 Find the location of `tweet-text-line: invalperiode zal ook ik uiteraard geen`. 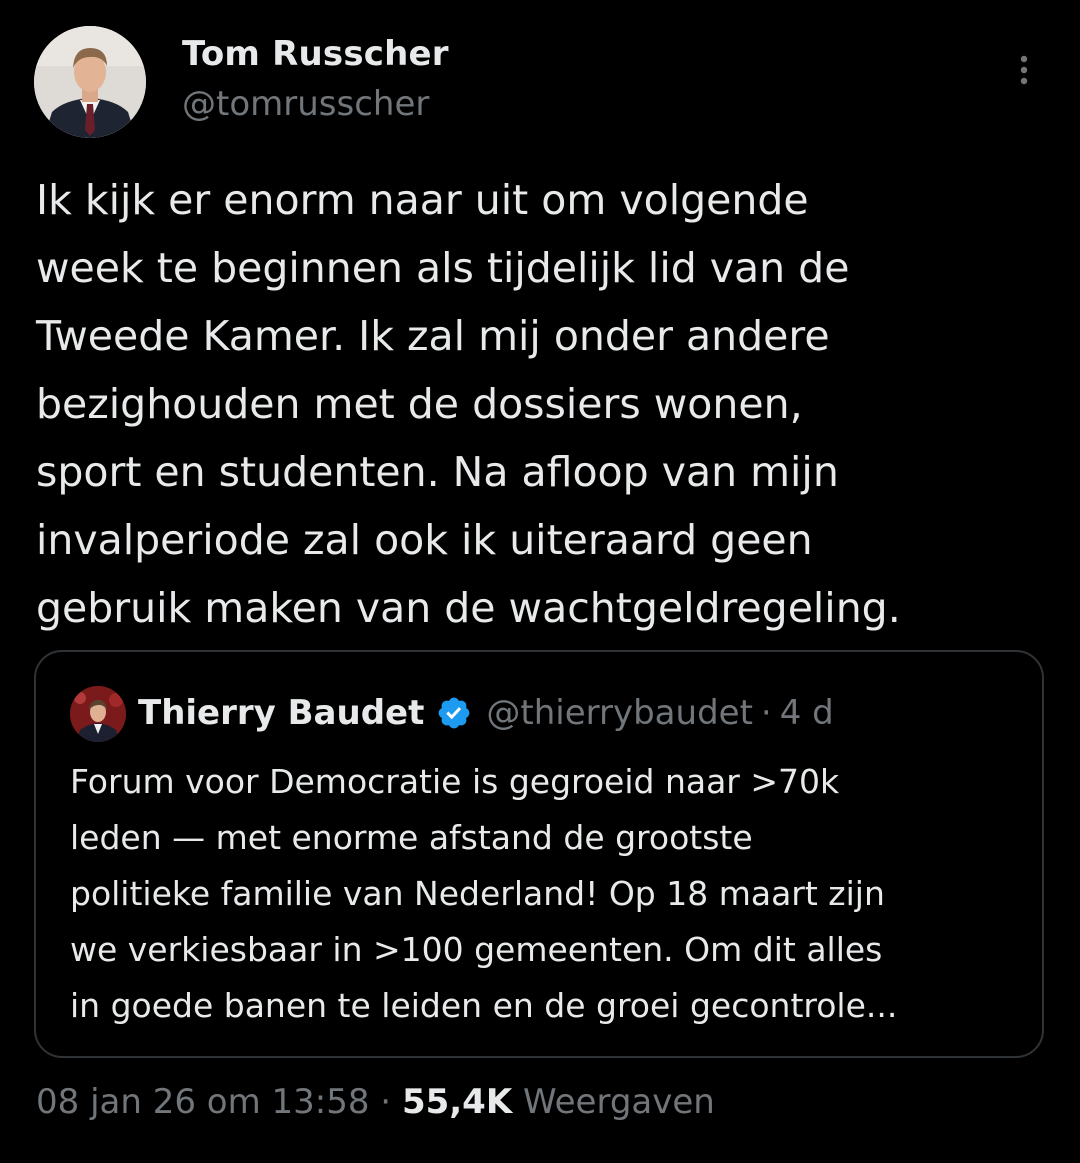

tweet-text-line: invalperiode zal ook ik uiteraard geen is located at coordinates (424, 540).